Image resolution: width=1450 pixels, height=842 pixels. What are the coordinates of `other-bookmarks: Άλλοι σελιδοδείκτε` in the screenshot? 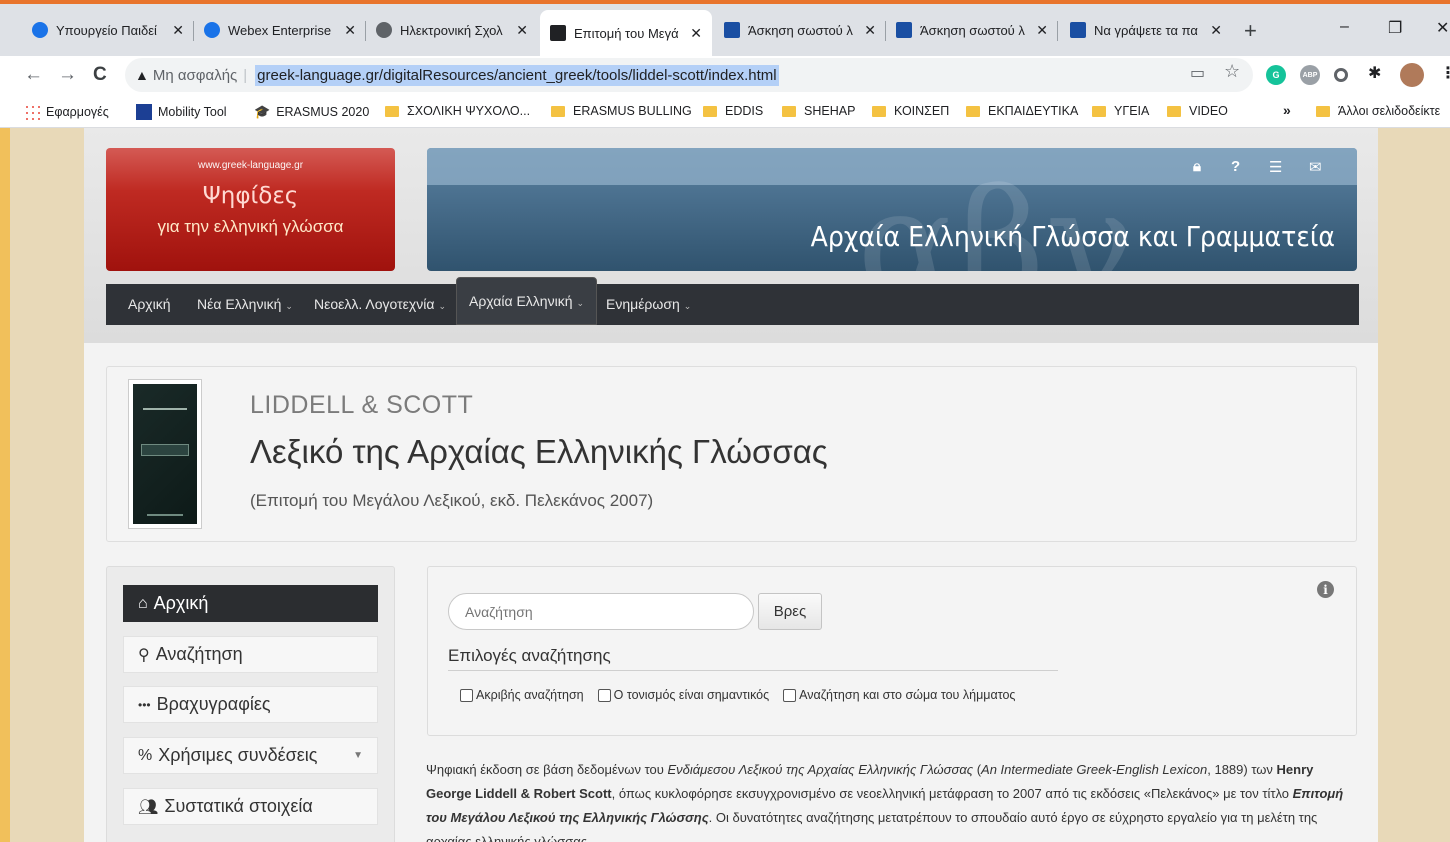 It's located at (1378, 111).